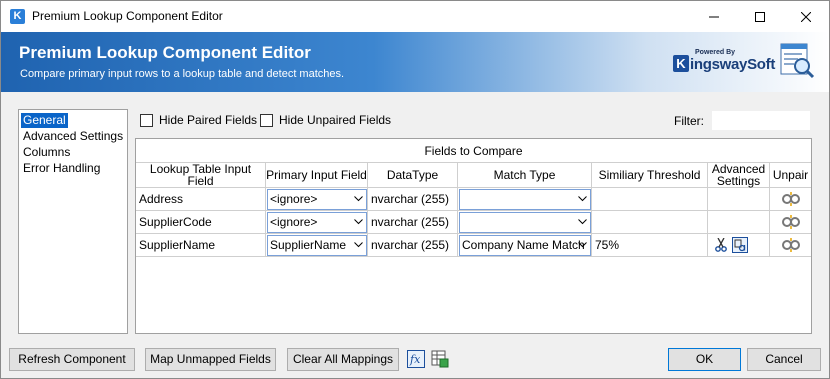 This screenshot has width=830, height=379. What do you see at coordinates (127, 16) in the screenshot?
I see `window-title: Premium Lookup Component Editor` at bounding box center [127, 16].